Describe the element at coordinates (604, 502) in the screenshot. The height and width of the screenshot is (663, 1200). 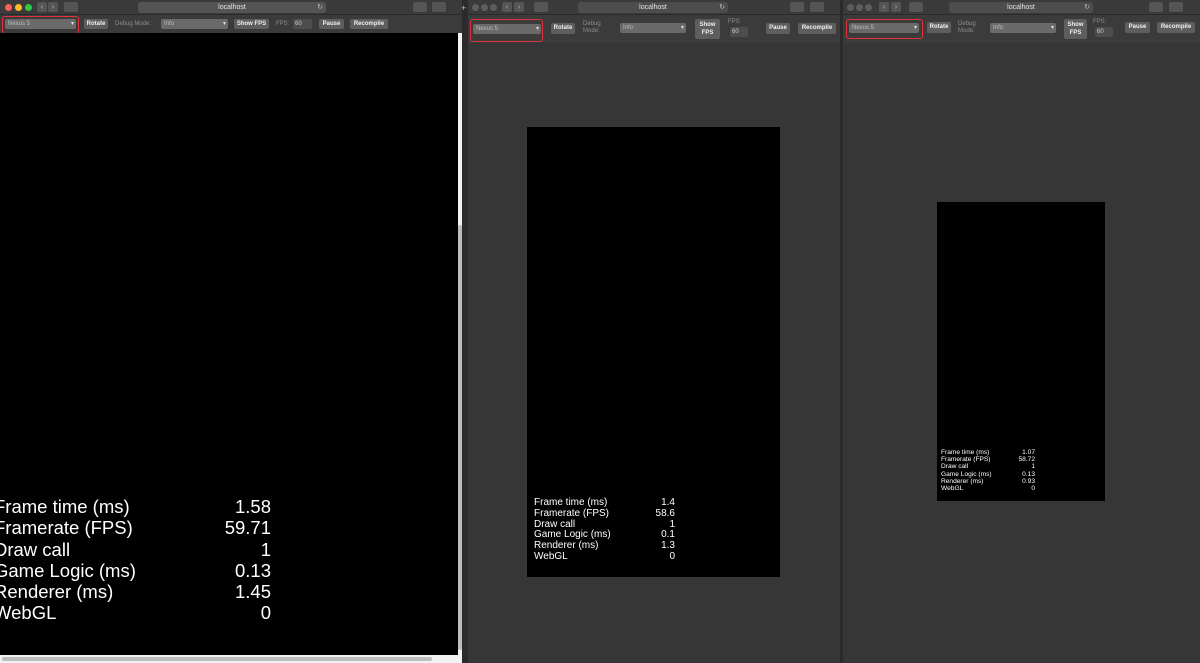
I see `stat-row: Frame time (ms) 1.4` at that location.